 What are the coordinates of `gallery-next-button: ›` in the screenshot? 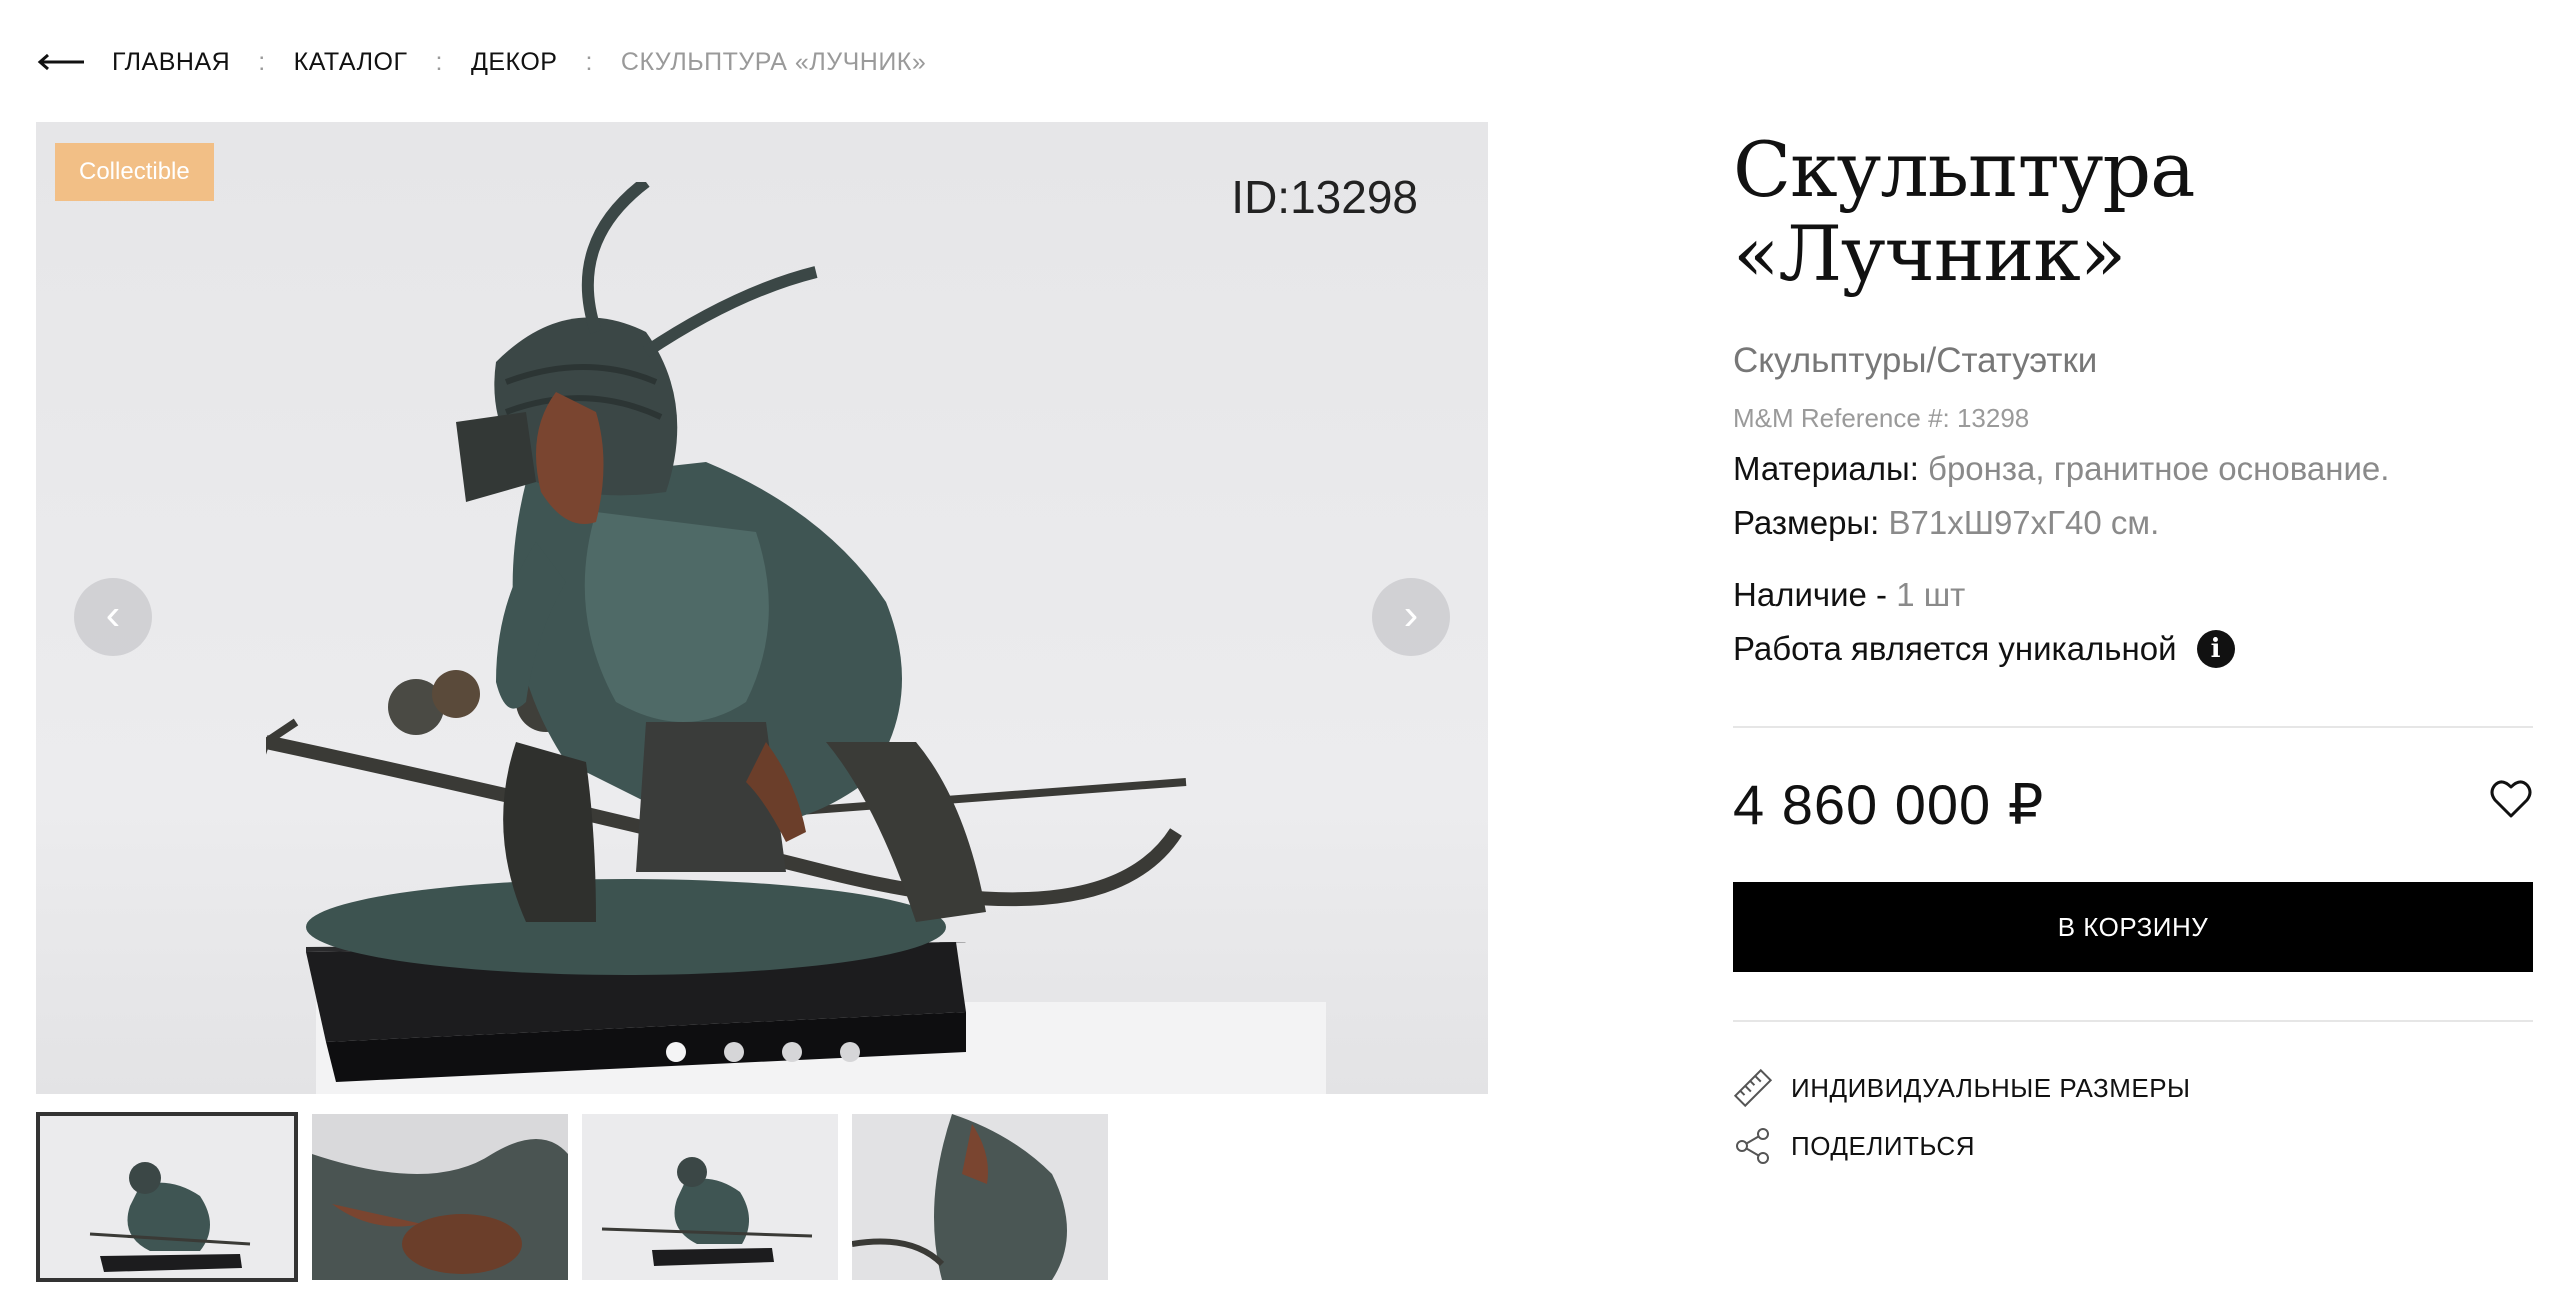 It's located at (1411, 617).